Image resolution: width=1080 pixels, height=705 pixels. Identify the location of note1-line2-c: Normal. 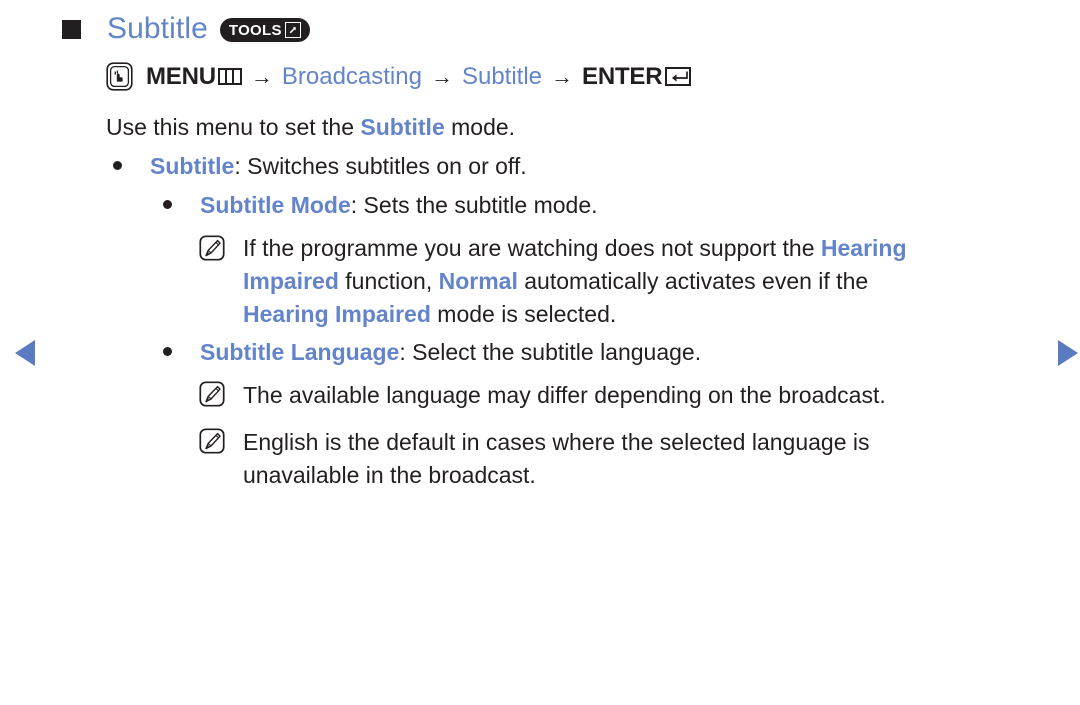
(478, 281).